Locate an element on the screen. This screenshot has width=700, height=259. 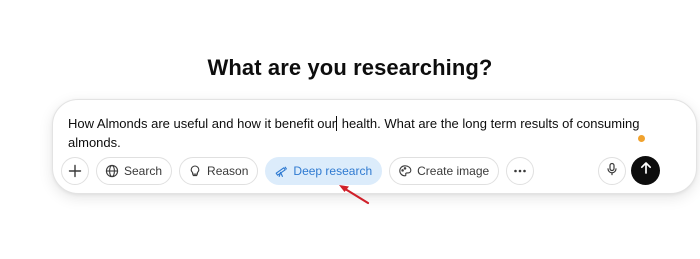
lightbulb-icon is located at coordinates (195, 171).